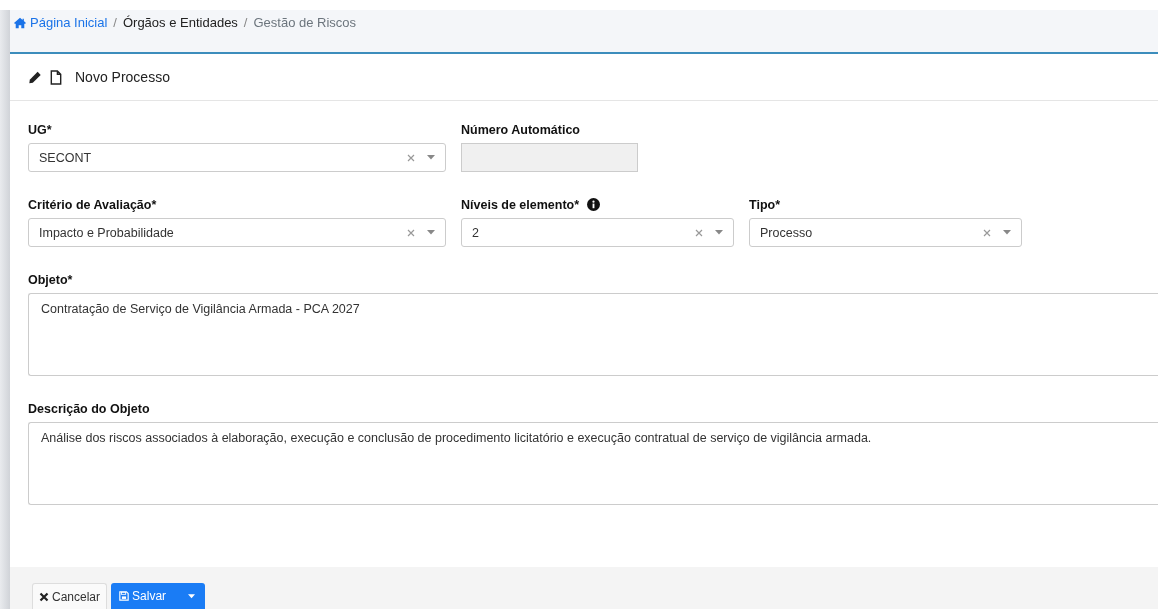 Image resolution: width=1158 pixels, height=609 pixels. I want to click on home-icon, so click(20, 22).